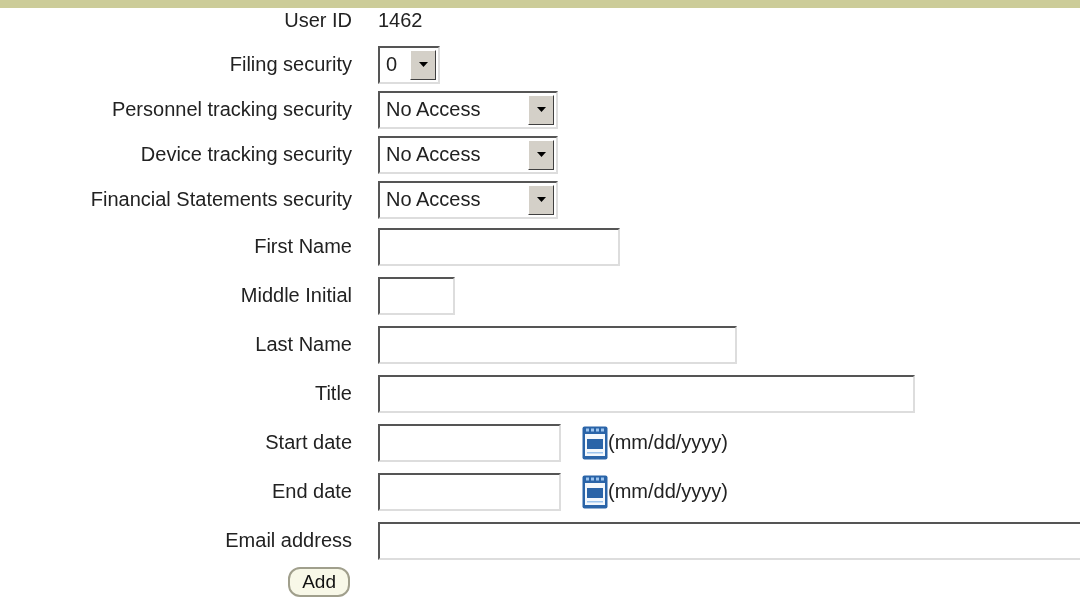 The width and height of the screenshot is (1080, 599). What do you see at coordinates (290, 64) in the screenshot?
I see `field-label: Filing security` at bounding box center [290, 64].